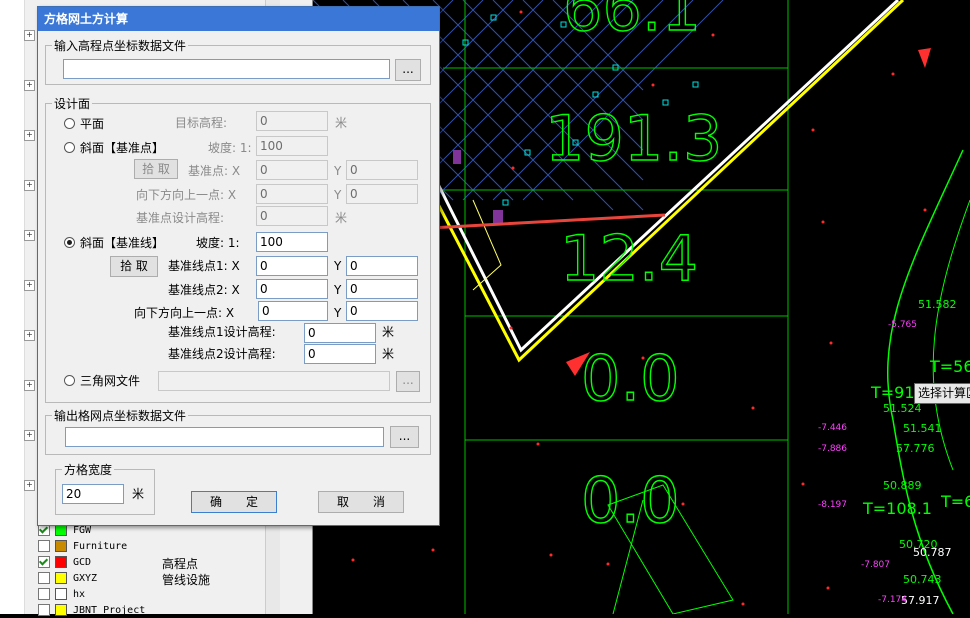 Image resolution: width=970 pixels, height=618 pixels. I want to click on pick-line-button: 拾 取, so click(134, 266).